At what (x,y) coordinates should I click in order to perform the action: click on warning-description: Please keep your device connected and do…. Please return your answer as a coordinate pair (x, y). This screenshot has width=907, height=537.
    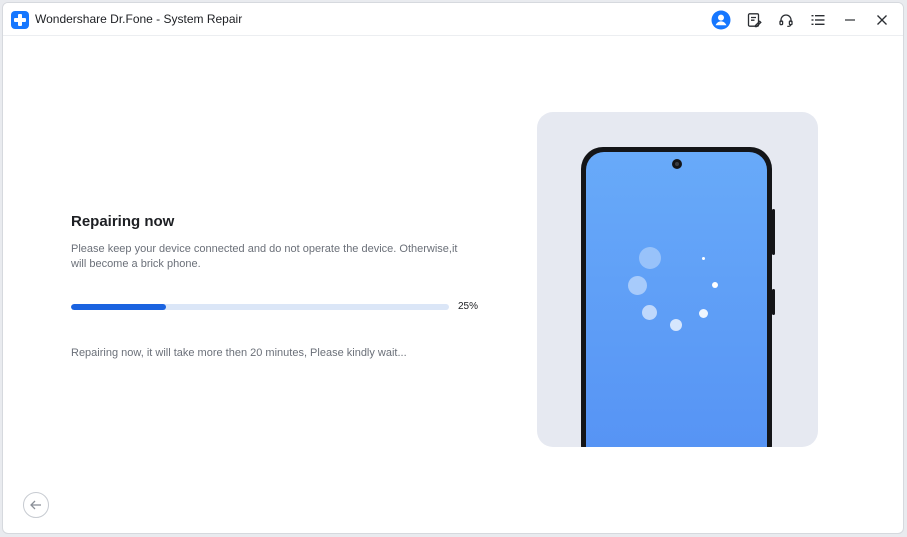
    Looking at the image, I should click on (264, 256).